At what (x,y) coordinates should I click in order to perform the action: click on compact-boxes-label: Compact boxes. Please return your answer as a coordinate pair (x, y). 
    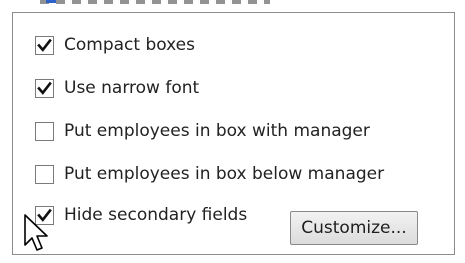
    Looking at the image, I should click on (129, 45).